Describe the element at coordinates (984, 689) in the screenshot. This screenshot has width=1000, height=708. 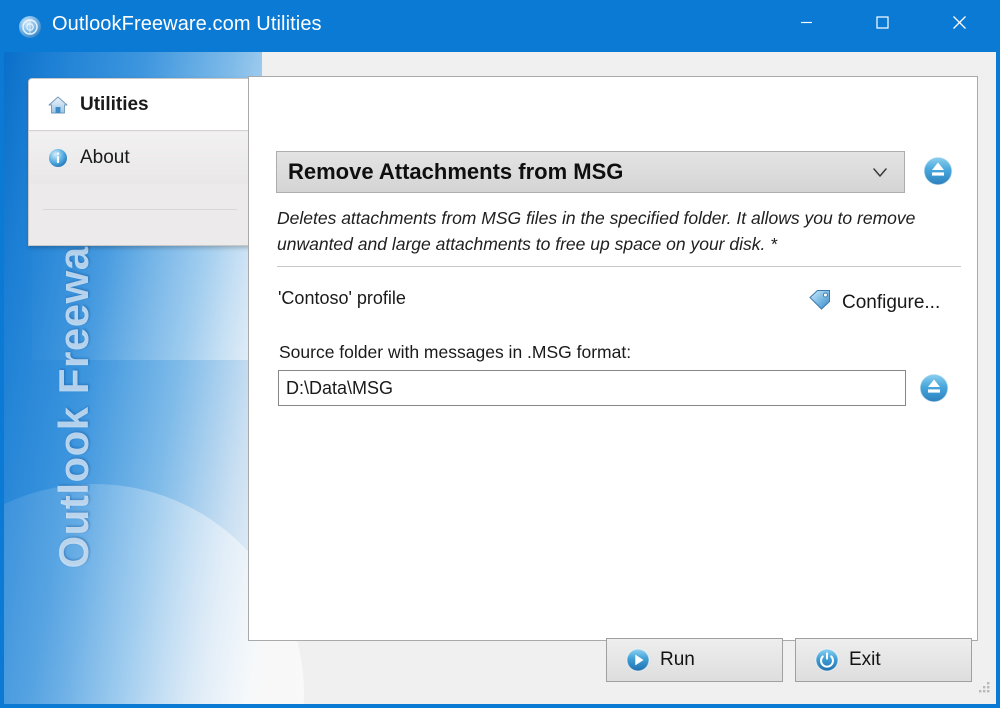
I see `resize-grip` at that location.